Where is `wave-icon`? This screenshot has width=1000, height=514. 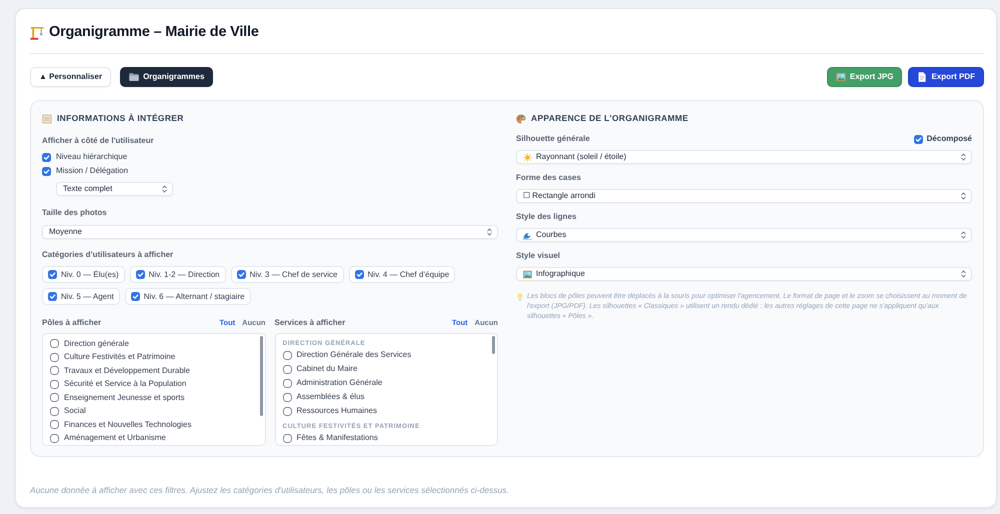
wave-icon is located at coordinates (527, 235).